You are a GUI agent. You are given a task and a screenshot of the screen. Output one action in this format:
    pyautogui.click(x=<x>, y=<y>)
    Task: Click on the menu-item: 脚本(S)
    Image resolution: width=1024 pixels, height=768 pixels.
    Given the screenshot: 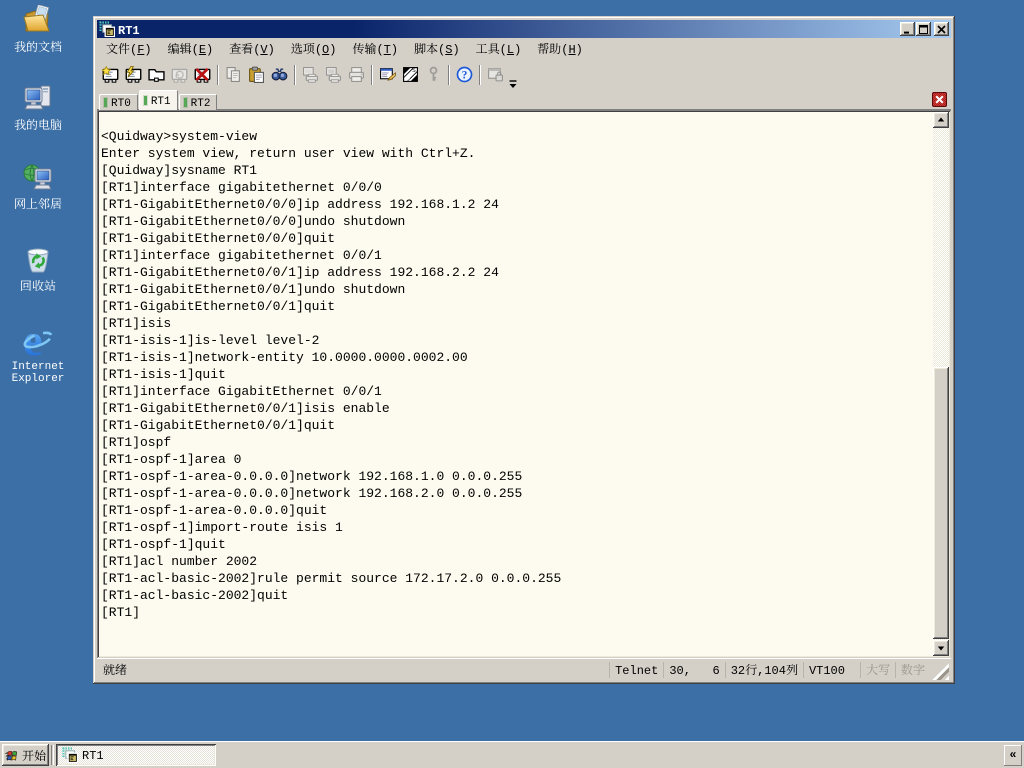 What is the action you would take?
    pyautogui.click(x=437, y=49)
    